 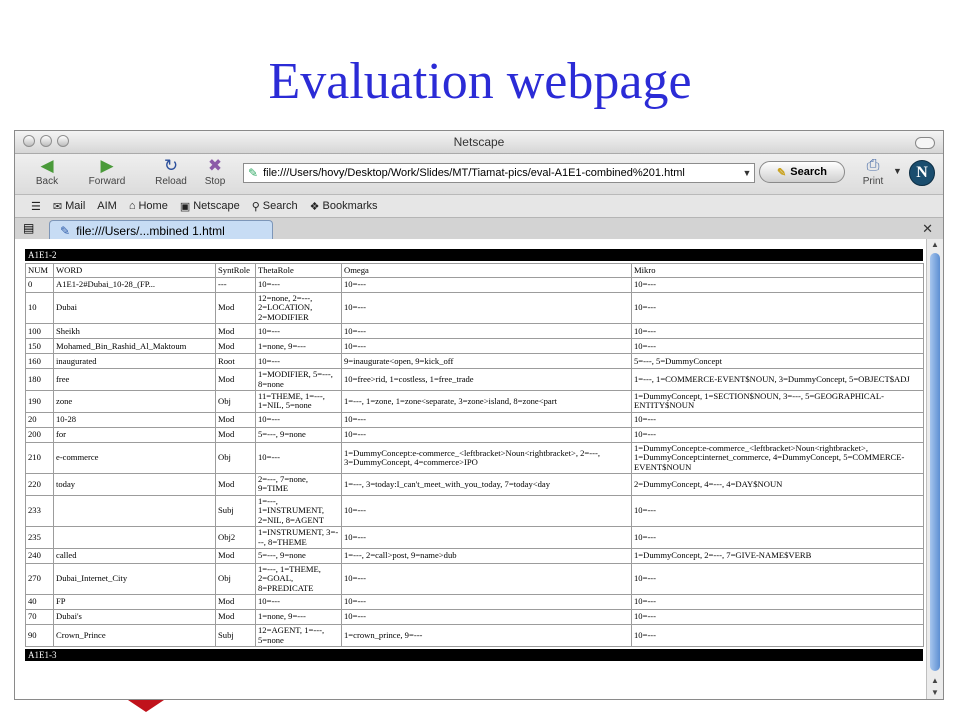 What do you see at coordinates (47, 171) in the screenshot?
I see `back-button: ◀ Back` at bounding box center [47, 171].